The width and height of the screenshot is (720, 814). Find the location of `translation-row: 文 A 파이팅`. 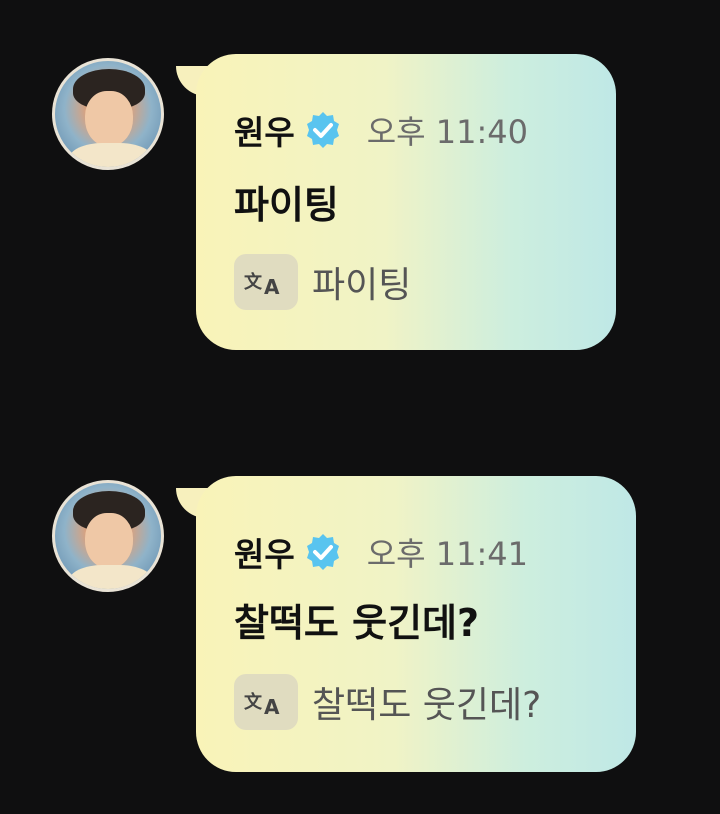

translation-row: 文 A 파이팅 is located at coordinates (322, 282).